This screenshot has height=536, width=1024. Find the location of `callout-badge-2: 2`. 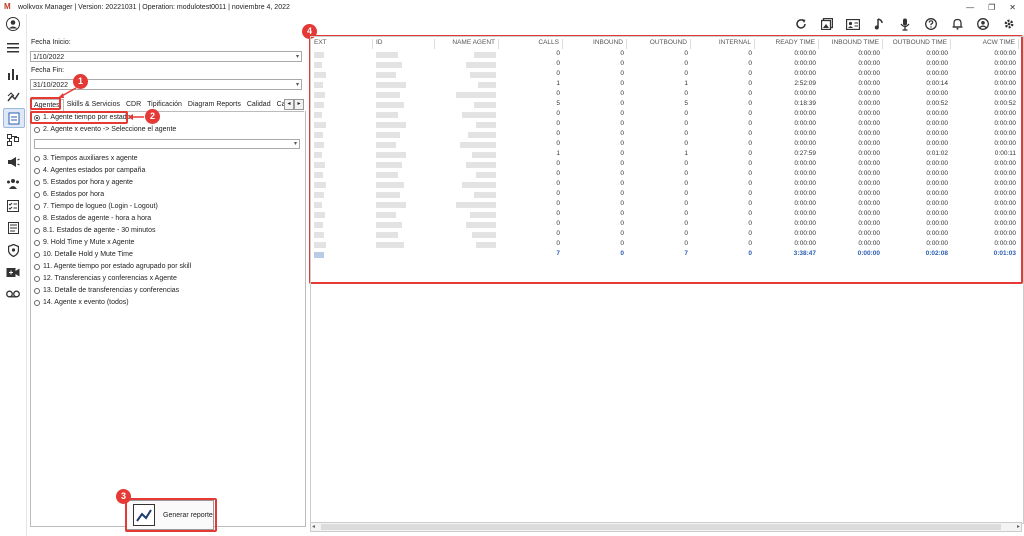

callout-badge-2: 2 is located at coordinates (152, 116).